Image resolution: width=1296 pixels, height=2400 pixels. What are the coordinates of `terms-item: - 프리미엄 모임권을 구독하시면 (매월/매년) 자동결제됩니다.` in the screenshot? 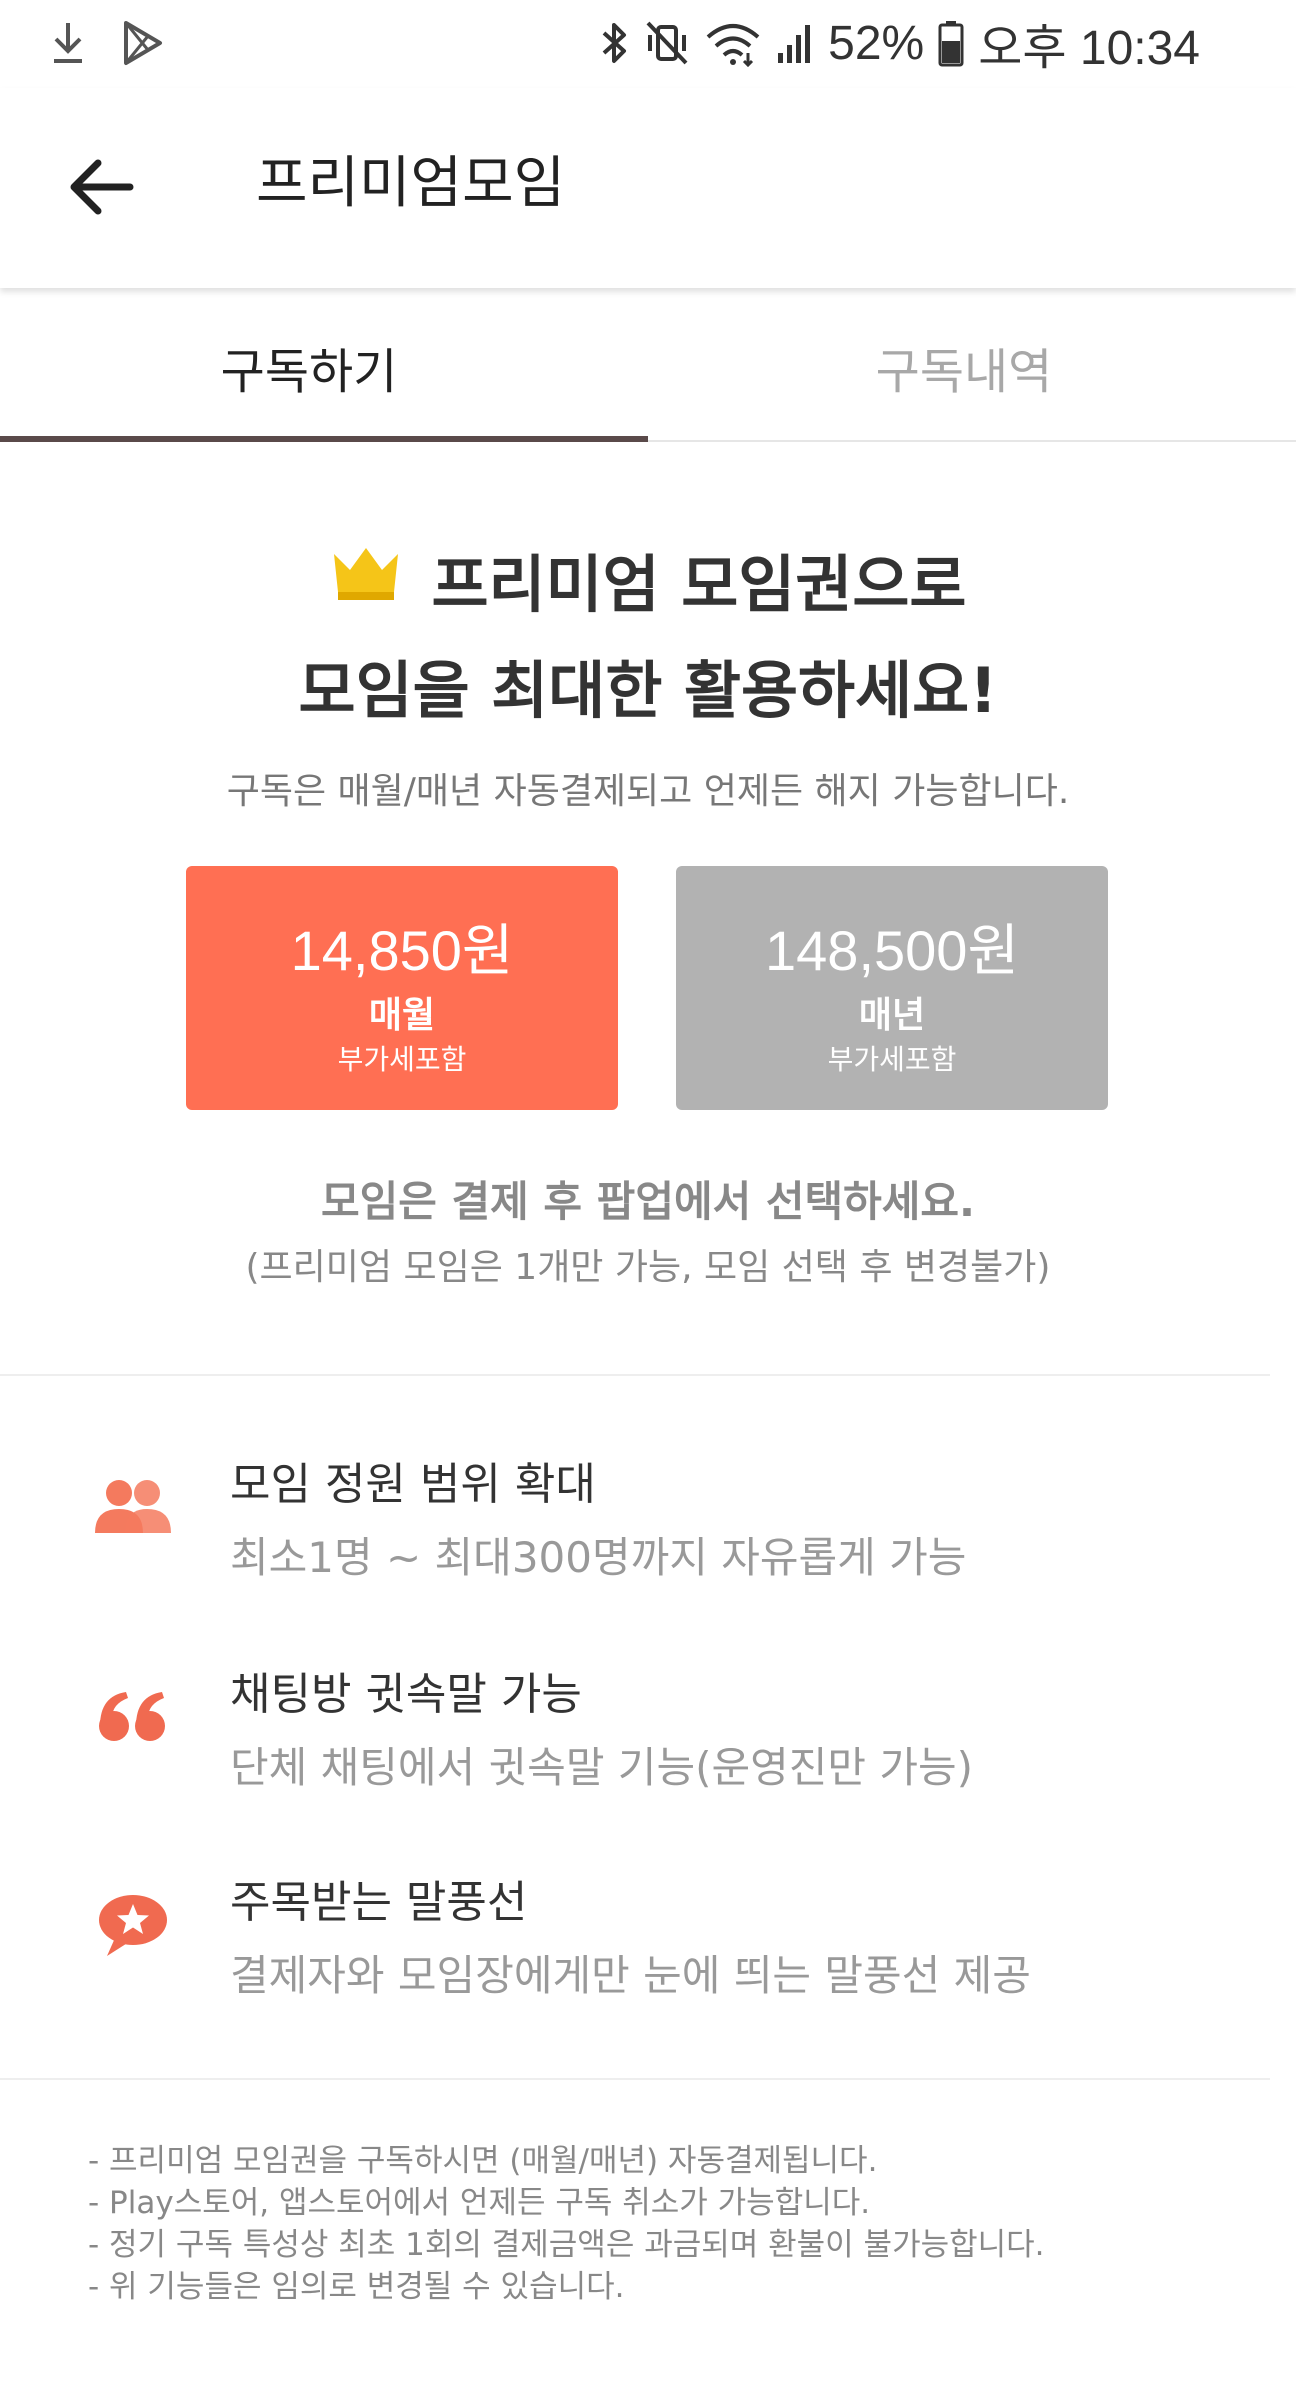 It's located at (483, 2161).